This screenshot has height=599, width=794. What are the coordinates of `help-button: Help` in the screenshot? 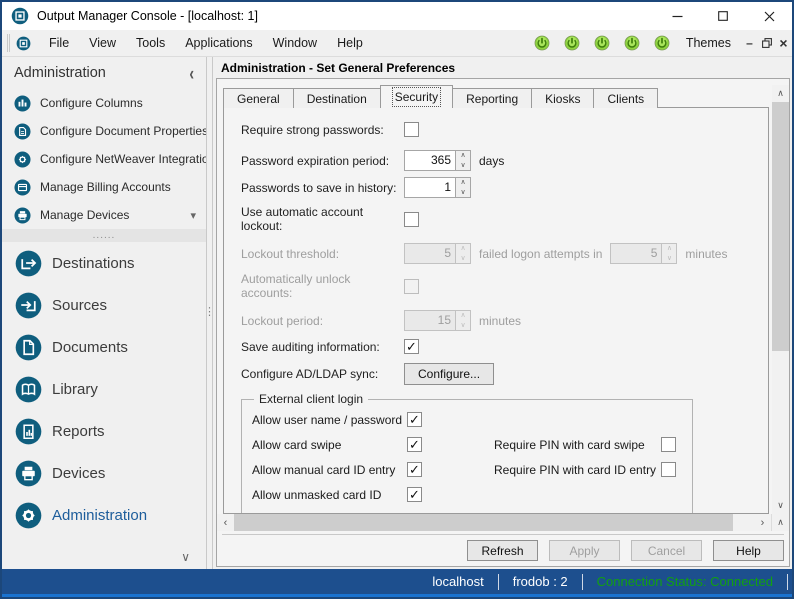 It's located at (748, 550).